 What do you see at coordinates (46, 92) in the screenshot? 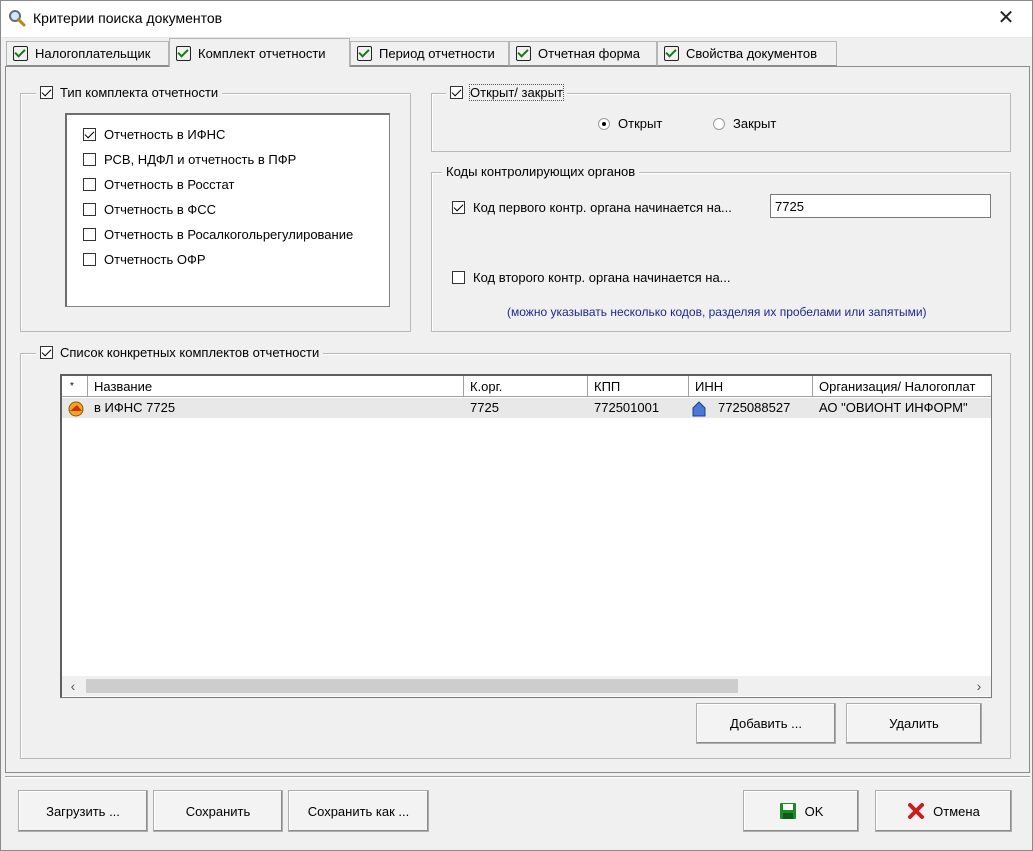
I see `report-type-checkbox` at bounding box center [46, 92].